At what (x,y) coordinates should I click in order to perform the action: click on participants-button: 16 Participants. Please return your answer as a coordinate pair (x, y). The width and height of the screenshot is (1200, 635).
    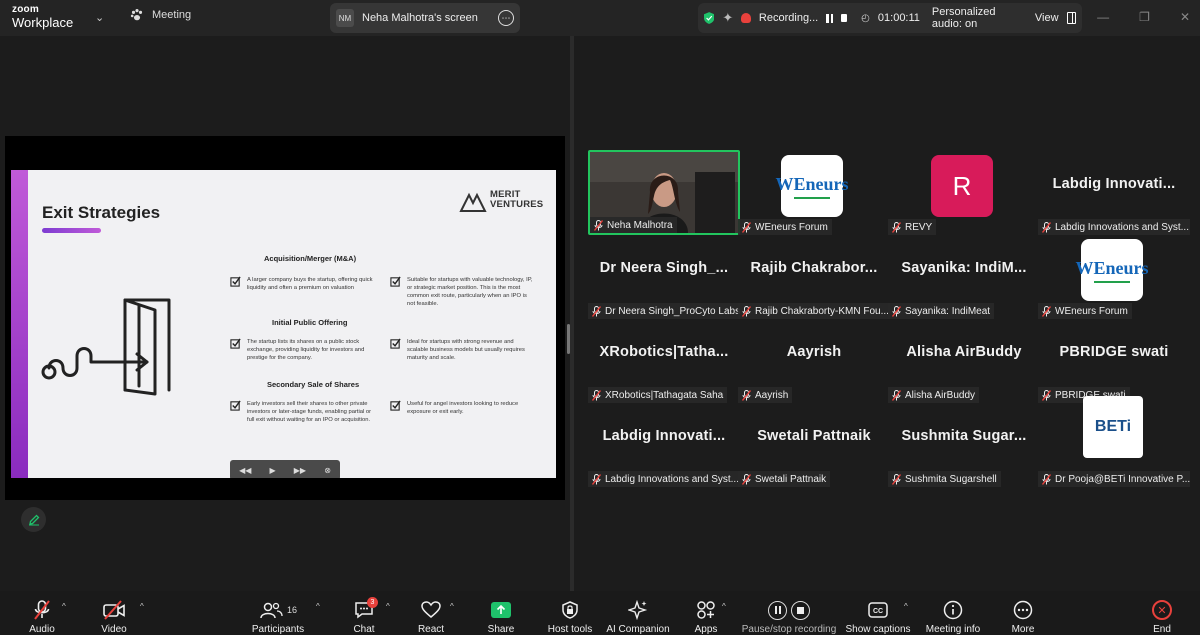
    Looking at the image, I should click on (278, 613).